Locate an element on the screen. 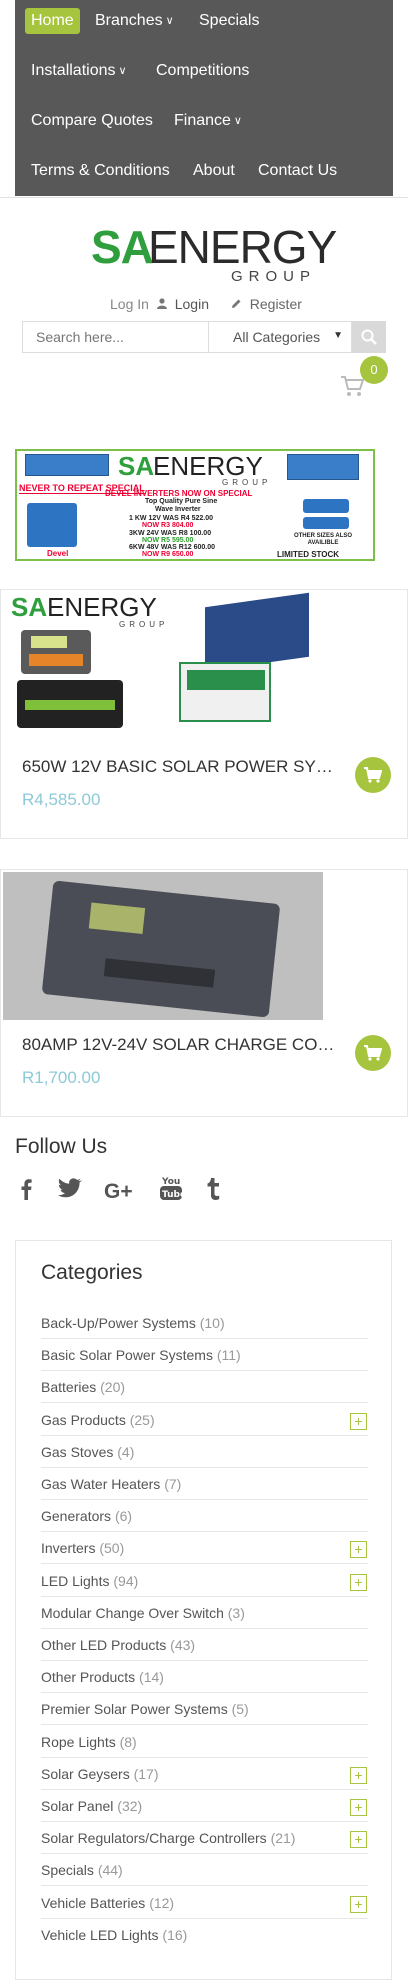  nav-contact: Contact Us is located at coordinates (297, 171).